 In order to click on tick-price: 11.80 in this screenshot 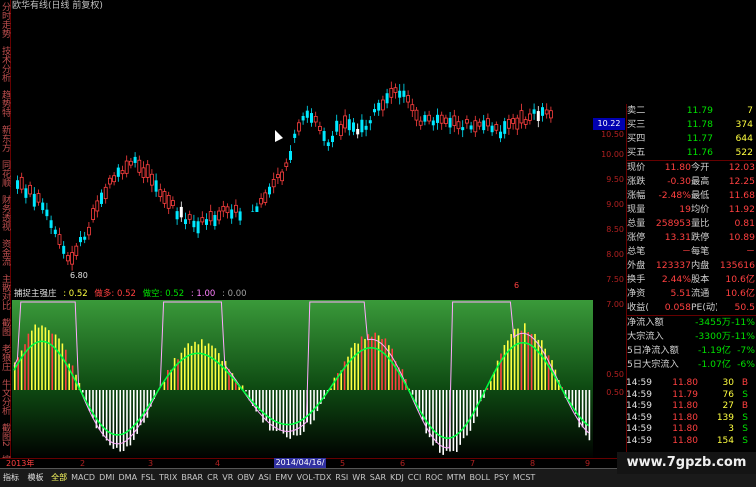, I will do `click(685, 417)`.